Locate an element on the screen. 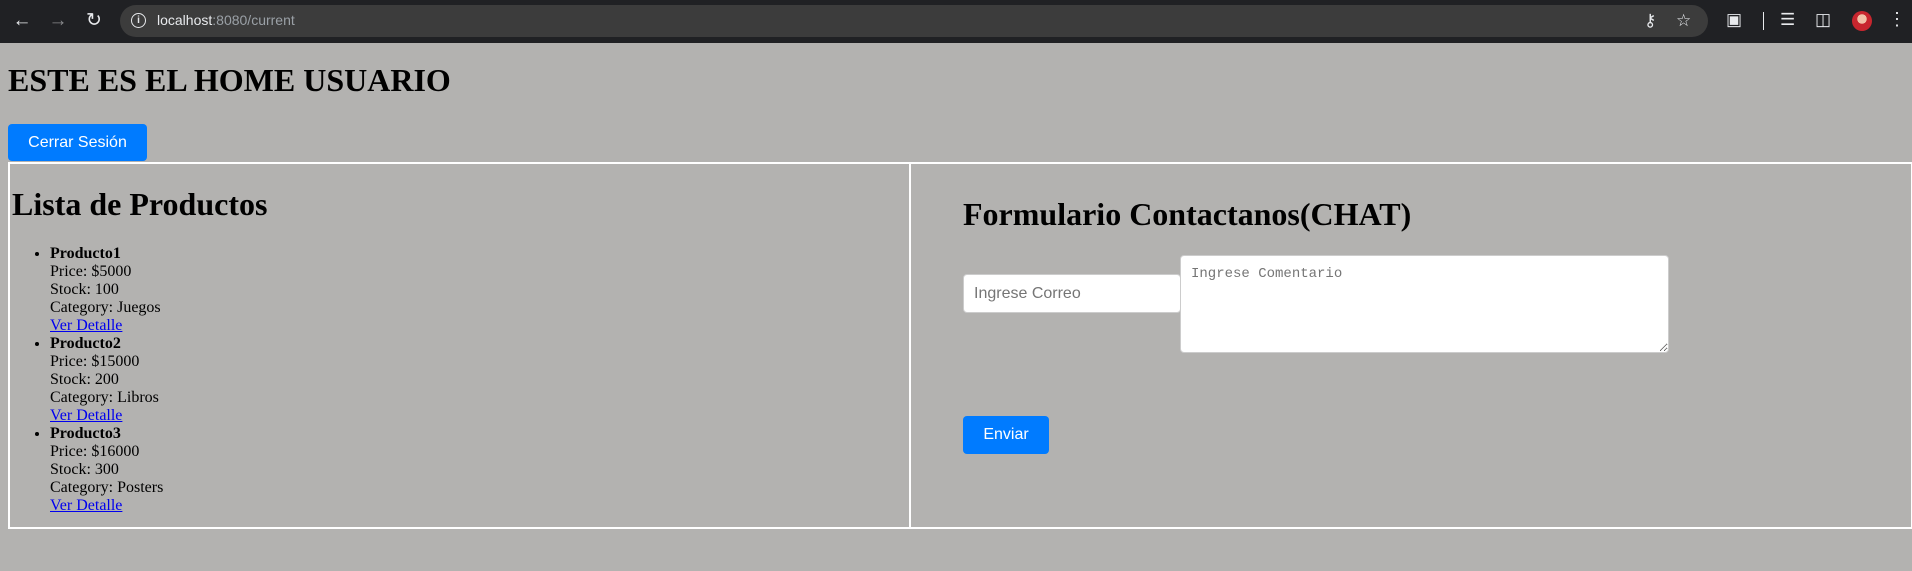 The image size is (1912, 571). key-icon: ⚷ is located at coordinates (1650, 21).